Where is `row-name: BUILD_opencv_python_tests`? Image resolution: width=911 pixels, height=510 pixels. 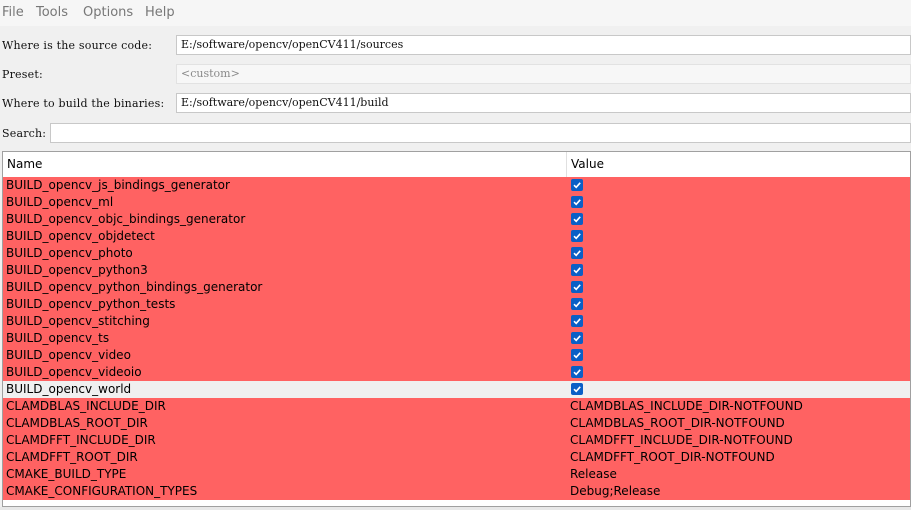
row-name: BUILD_opencv_python_tests is located at coordinates (91, 304).